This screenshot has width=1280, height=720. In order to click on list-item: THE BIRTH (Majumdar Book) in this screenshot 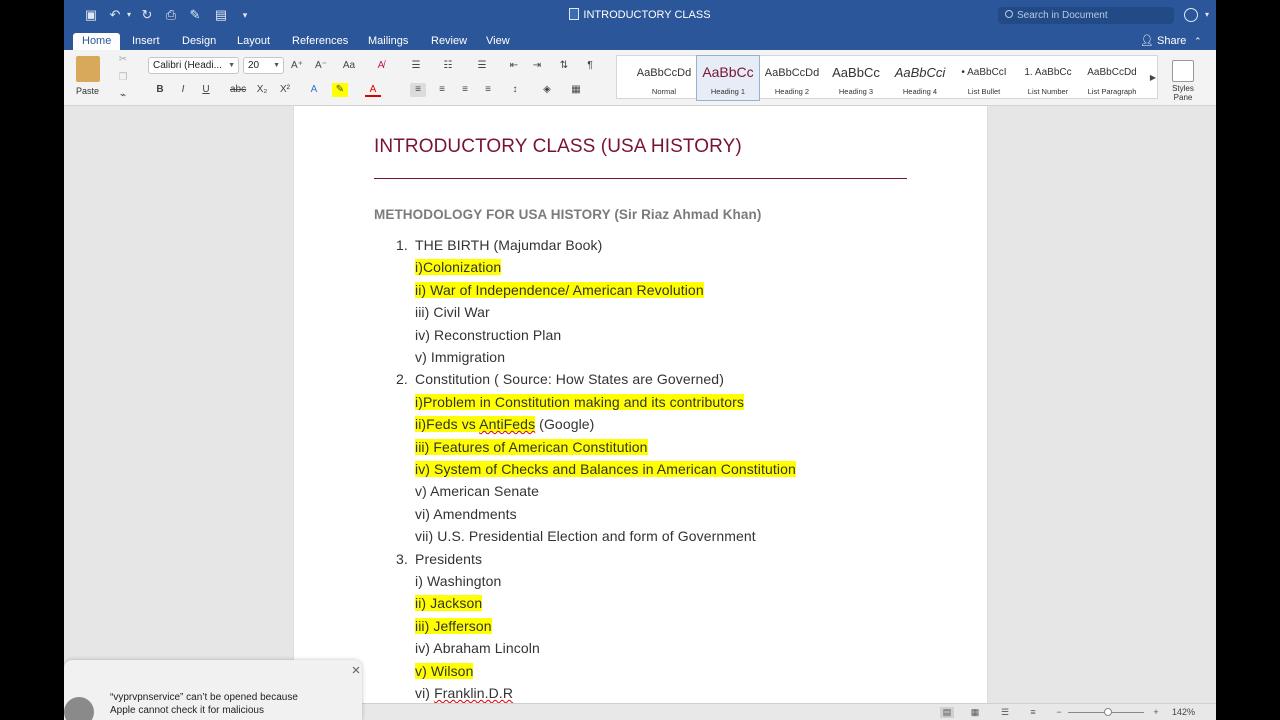, I will do `click(508, 245)`.